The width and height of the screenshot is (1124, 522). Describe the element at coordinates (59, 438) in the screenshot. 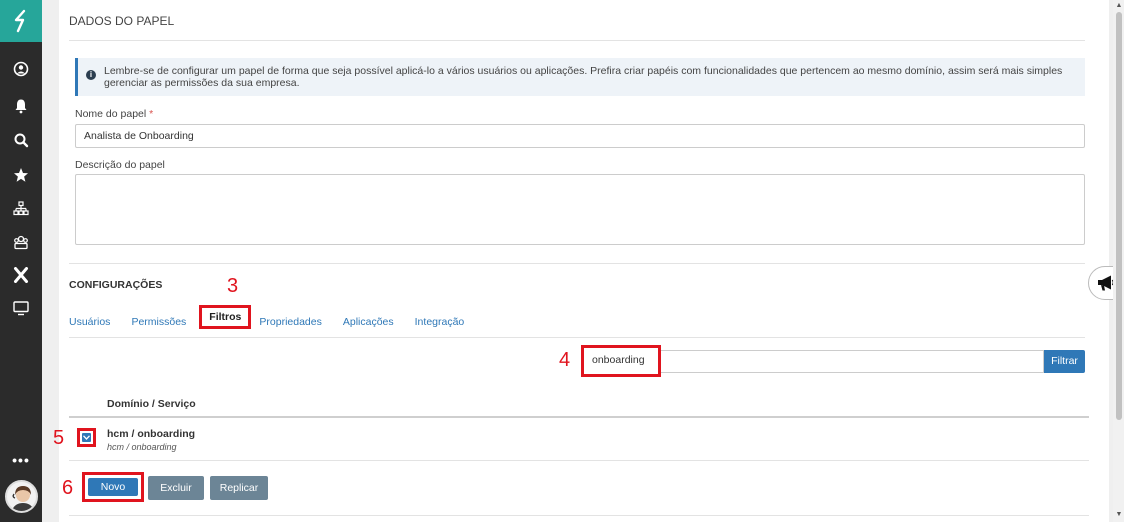

I see `annotation-step-5: 5` at that location.